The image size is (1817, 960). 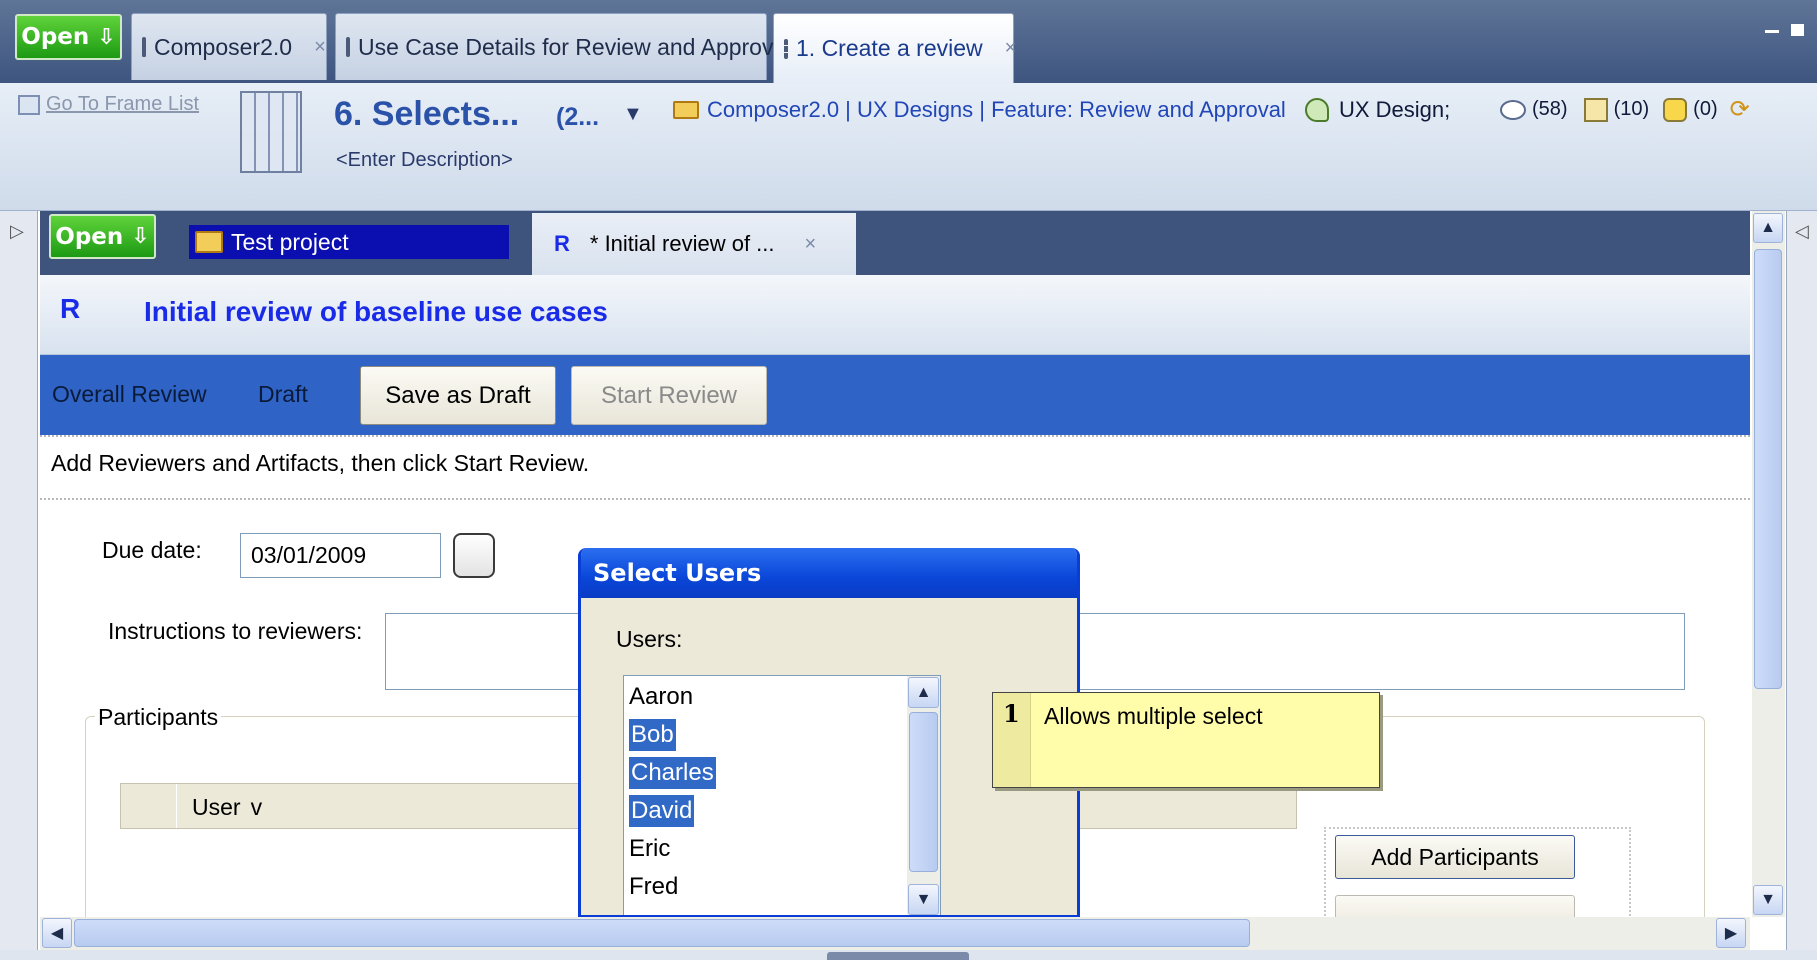 What do you see at coordinates (152, 550) in the screenshot?
I see `due-date-label: Due date:` at bounding box center [152, 550].